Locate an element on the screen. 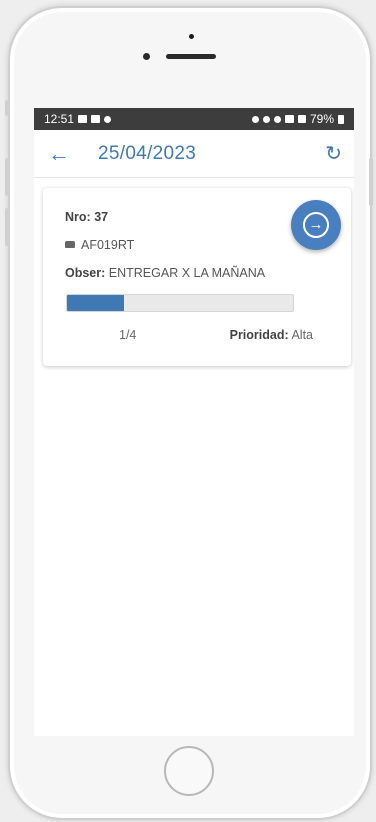 This screenshot has height=822, width=376. arrow-left-icon: ← is located at coordinates (62, 153).